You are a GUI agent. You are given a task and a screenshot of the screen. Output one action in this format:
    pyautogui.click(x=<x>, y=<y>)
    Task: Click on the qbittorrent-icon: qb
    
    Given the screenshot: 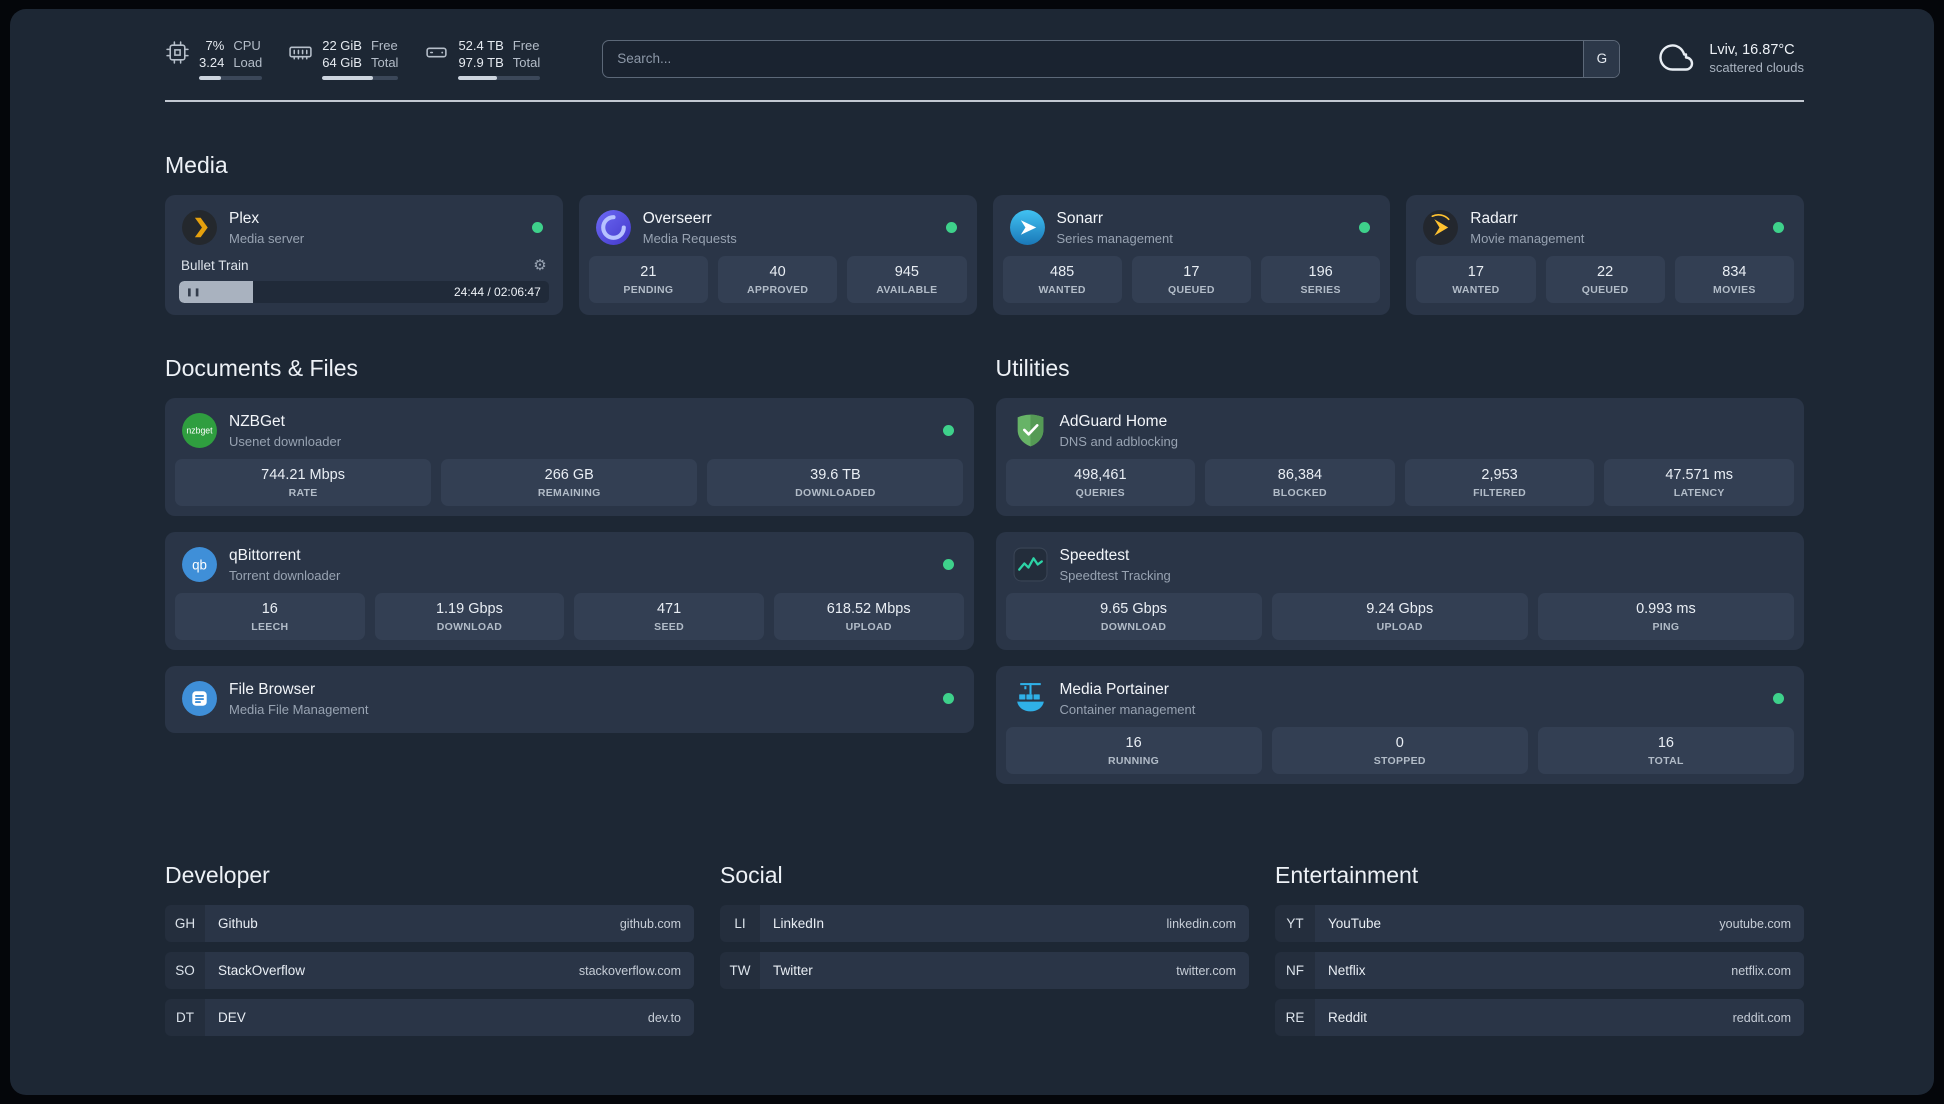 What is the action you would take?
    pyautogui.click(x=199, y=564)
    